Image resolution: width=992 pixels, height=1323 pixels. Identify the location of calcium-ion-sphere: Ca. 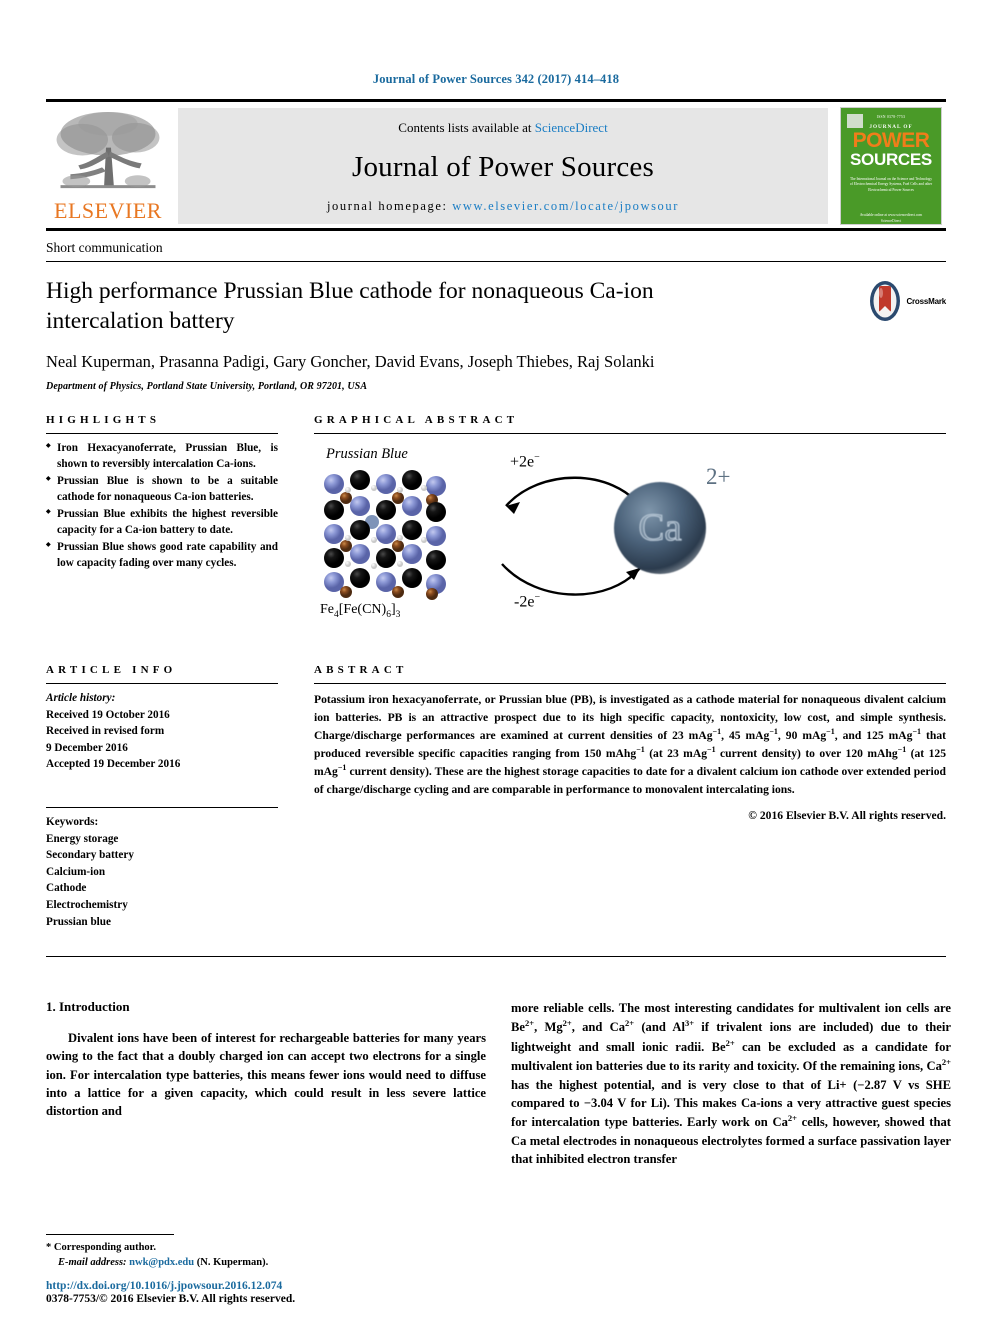
(660, 528).